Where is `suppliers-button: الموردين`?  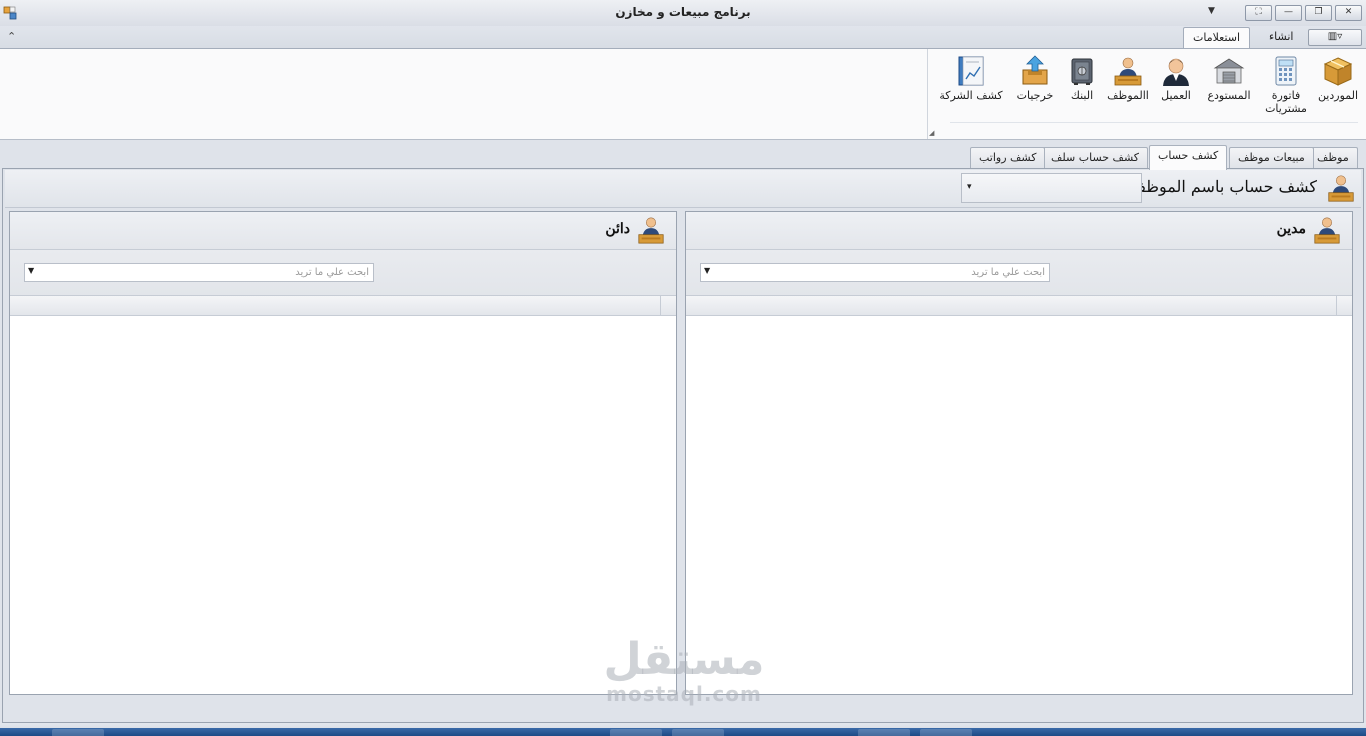 suppliers-button: الموردين is located at coordinates (1338, 78).